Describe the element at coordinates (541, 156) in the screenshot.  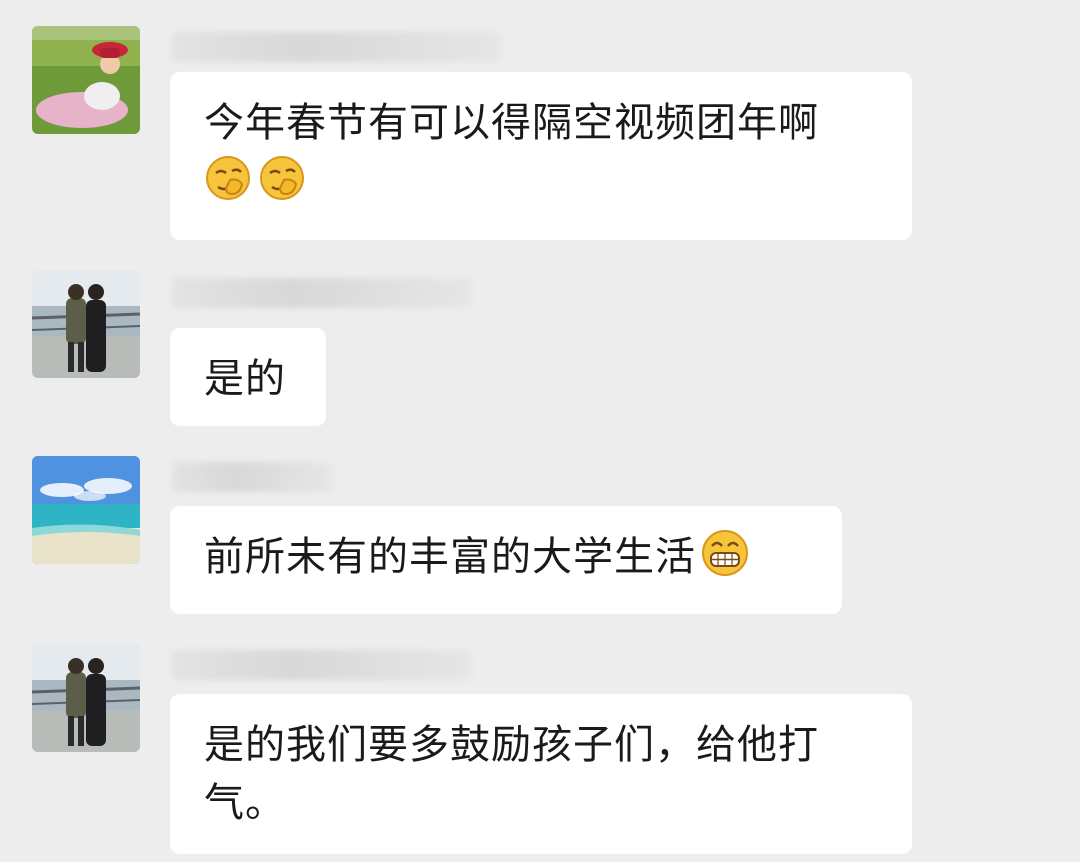
I see `message-bubble: 今年春节有可以得隔空视频团年啊` at that location.